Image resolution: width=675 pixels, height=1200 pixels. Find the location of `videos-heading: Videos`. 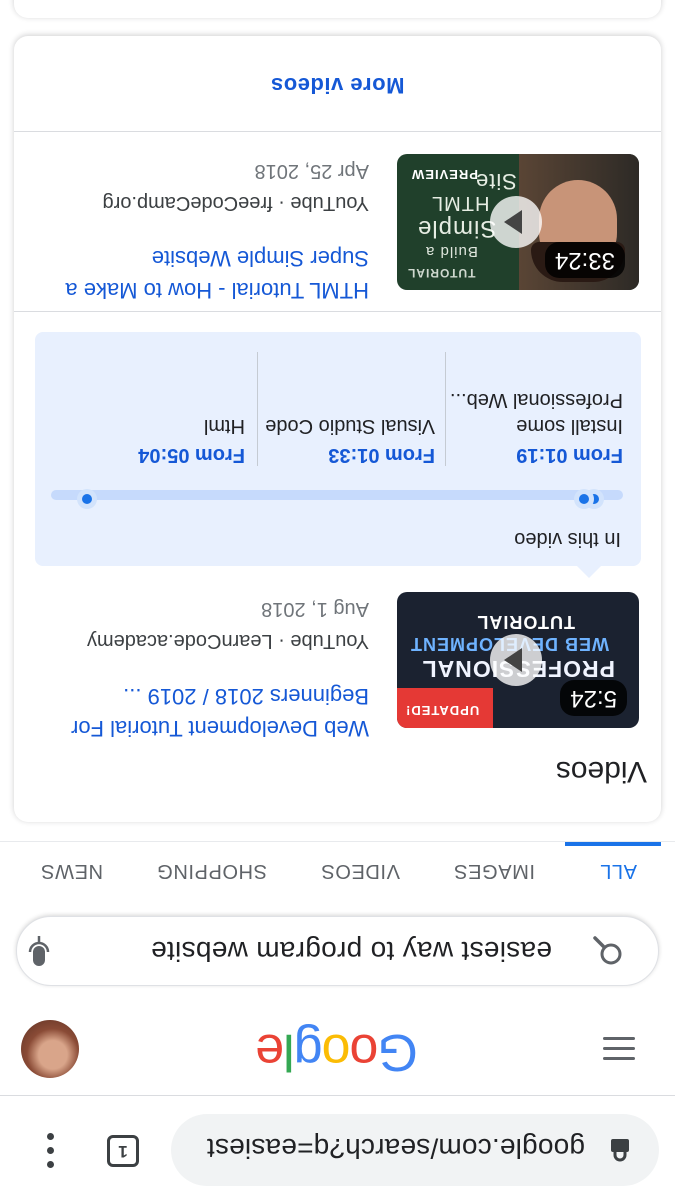

videos-heading: Videos is located at coordinates (601, 771).